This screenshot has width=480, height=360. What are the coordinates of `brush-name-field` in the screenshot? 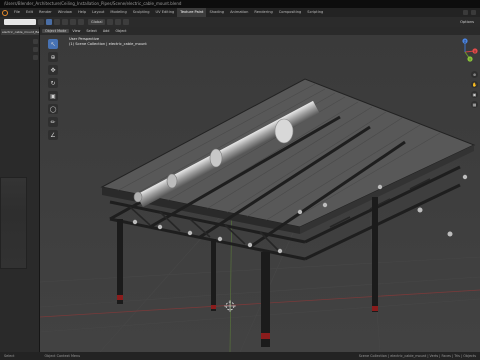 It's located at (20, 22).